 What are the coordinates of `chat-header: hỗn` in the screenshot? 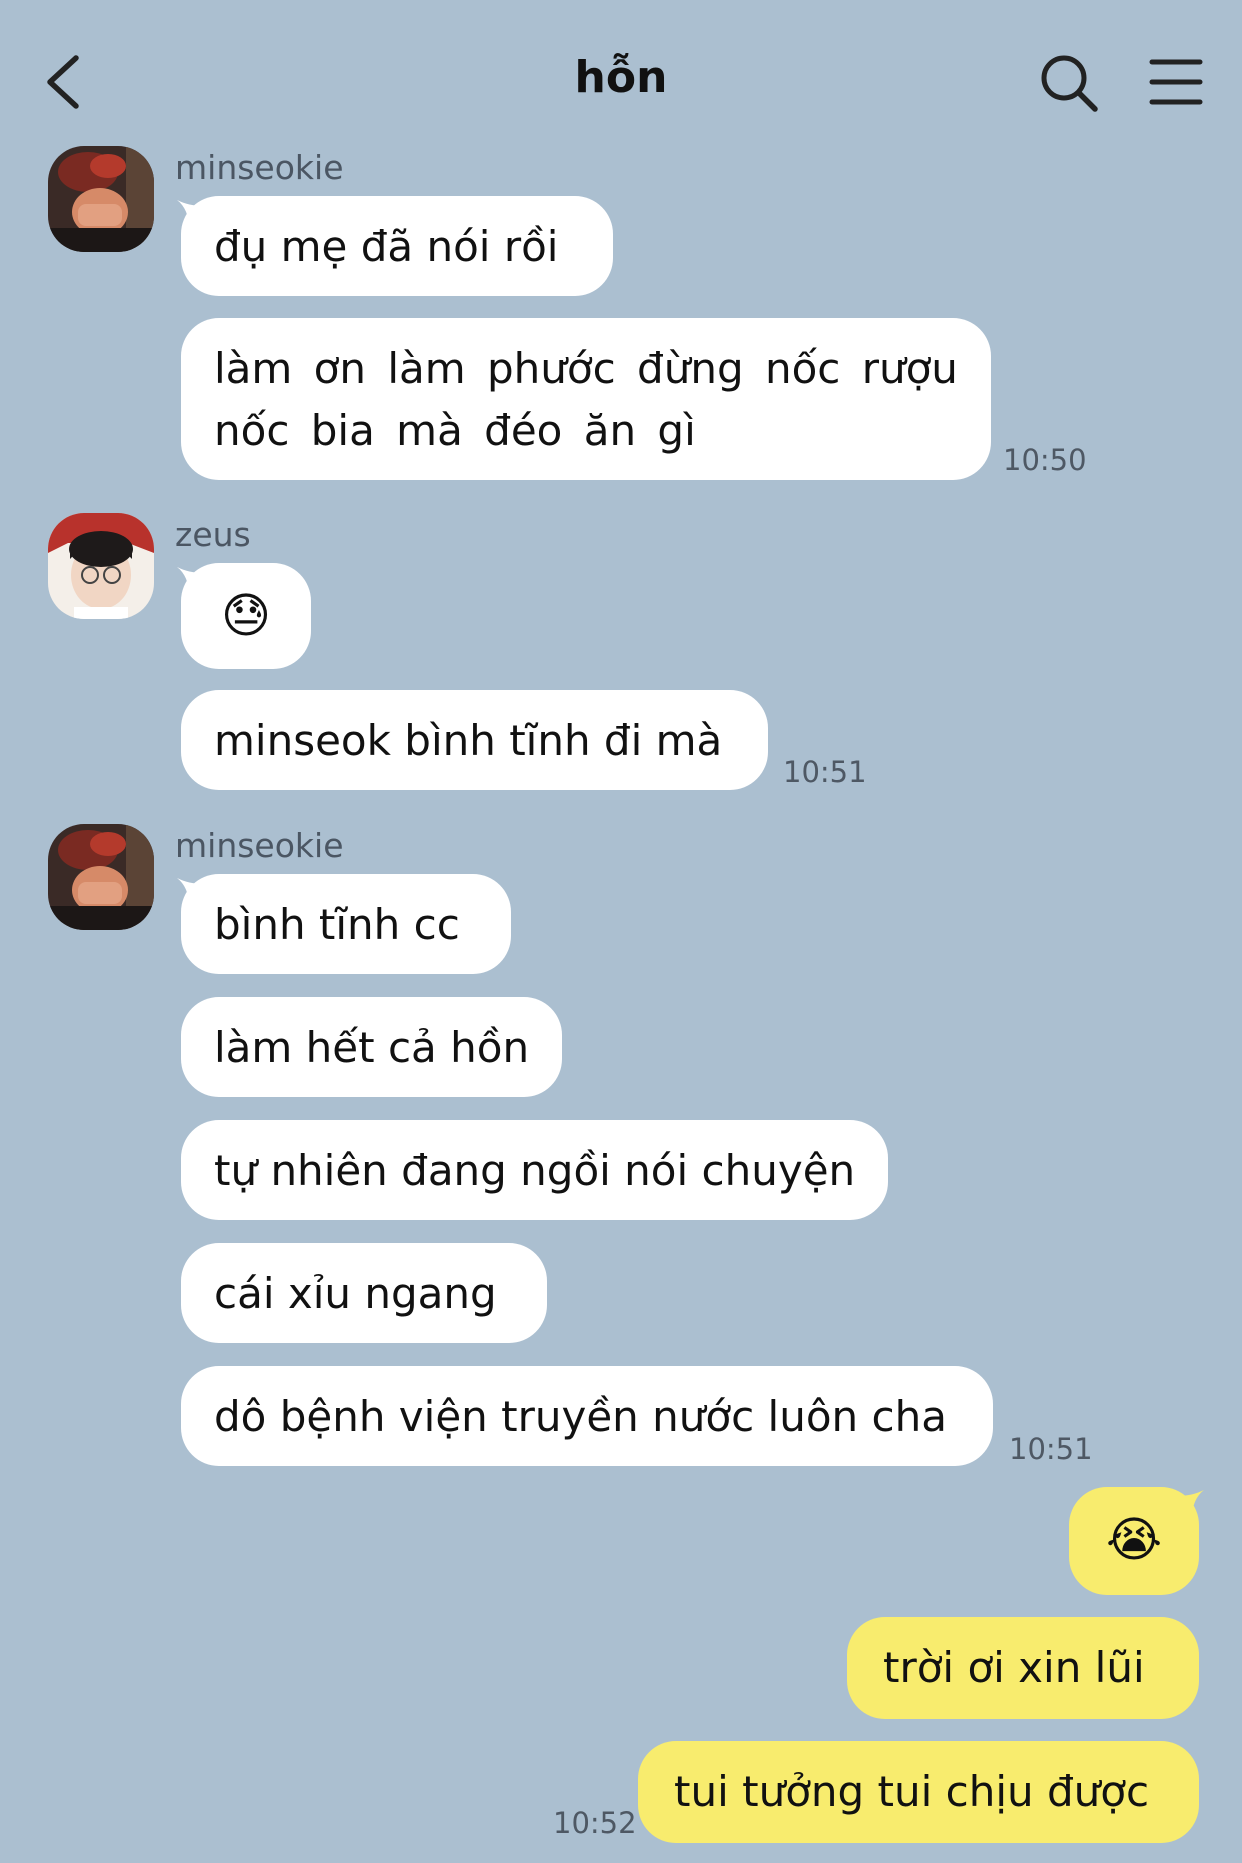 It's located at (621, 75).